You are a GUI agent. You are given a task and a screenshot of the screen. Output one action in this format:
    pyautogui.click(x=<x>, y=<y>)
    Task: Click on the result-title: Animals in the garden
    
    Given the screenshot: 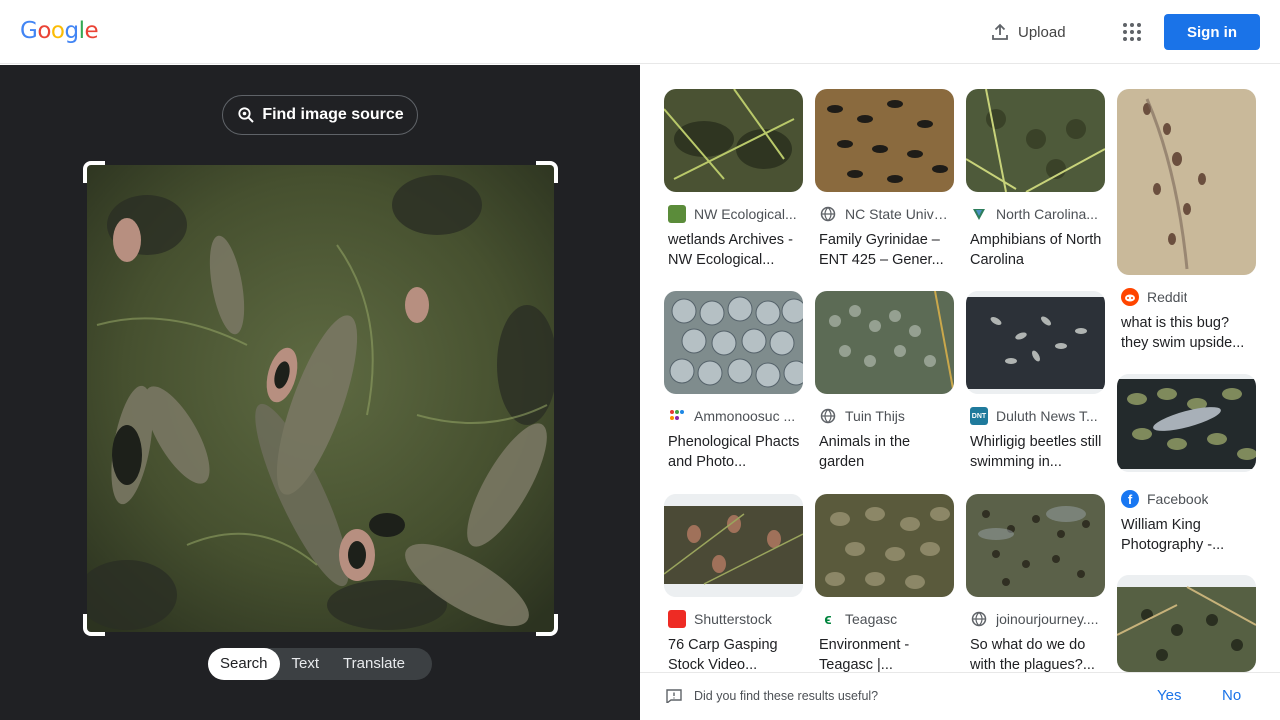 What is the action you would take?
    pyautogui.click(x=885, y=452)
    